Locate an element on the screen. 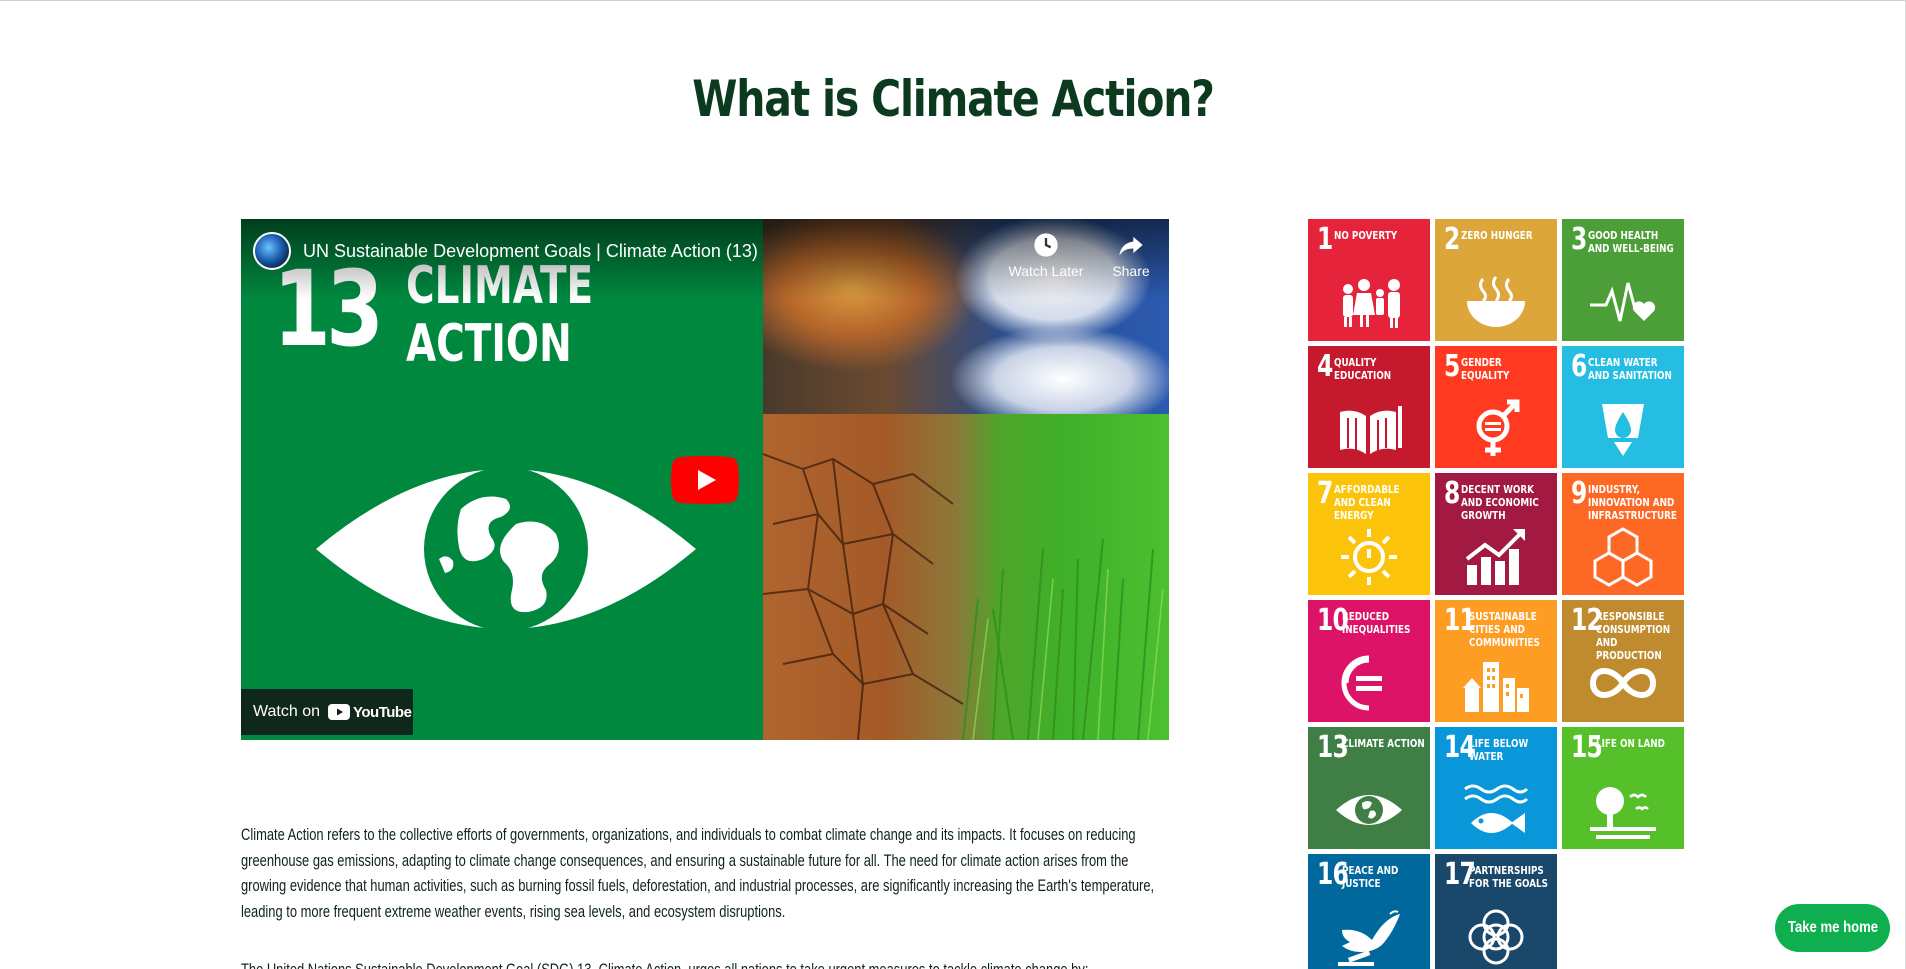 This screenshot has width=1906, height=969. sdg-tile-15: 15 Life on land is located at coordinates (1623, 788).